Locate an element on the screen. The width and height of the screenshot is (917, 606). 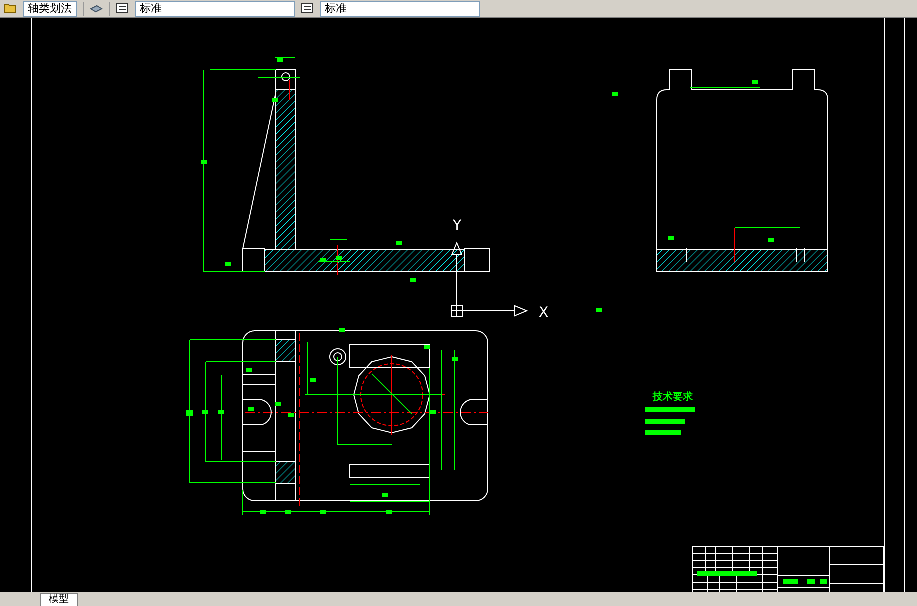
layout-tab: 模型 is located at coordinates (59, 599).